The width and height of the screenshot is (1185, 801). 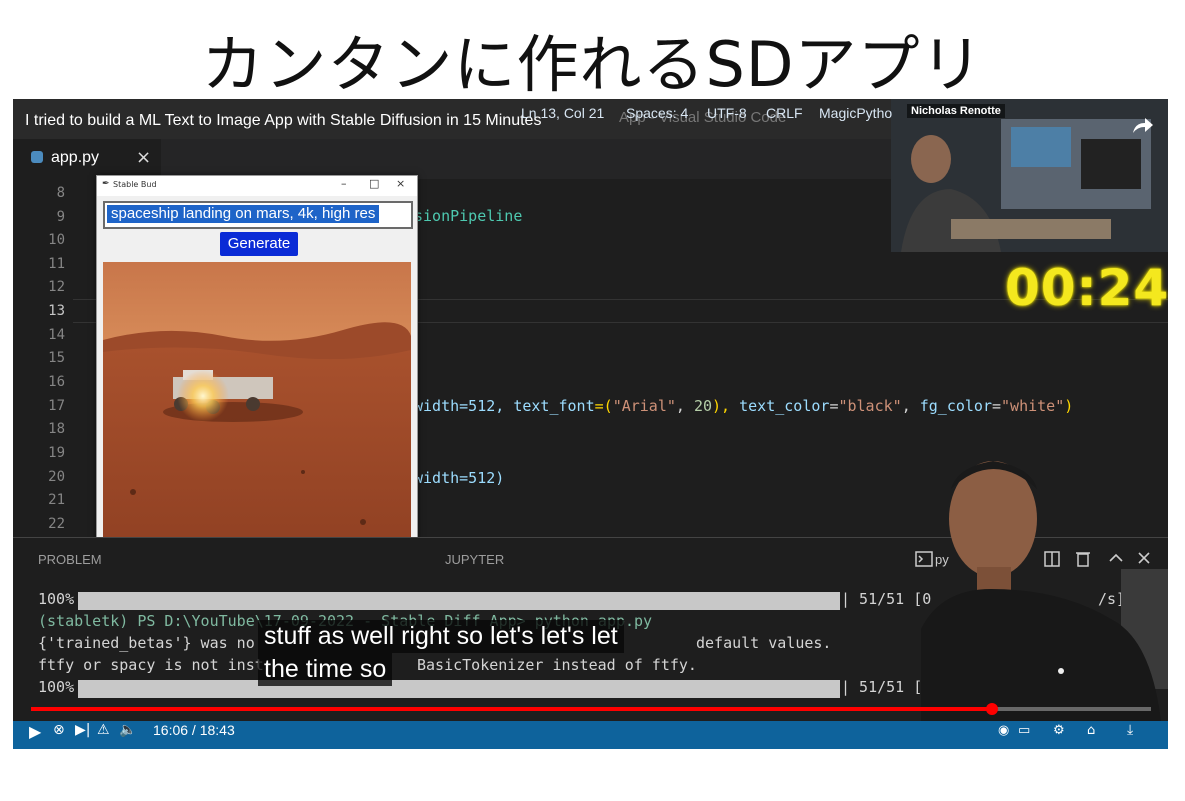 I want to click on line-number: 9, so click(x=60, y=217).